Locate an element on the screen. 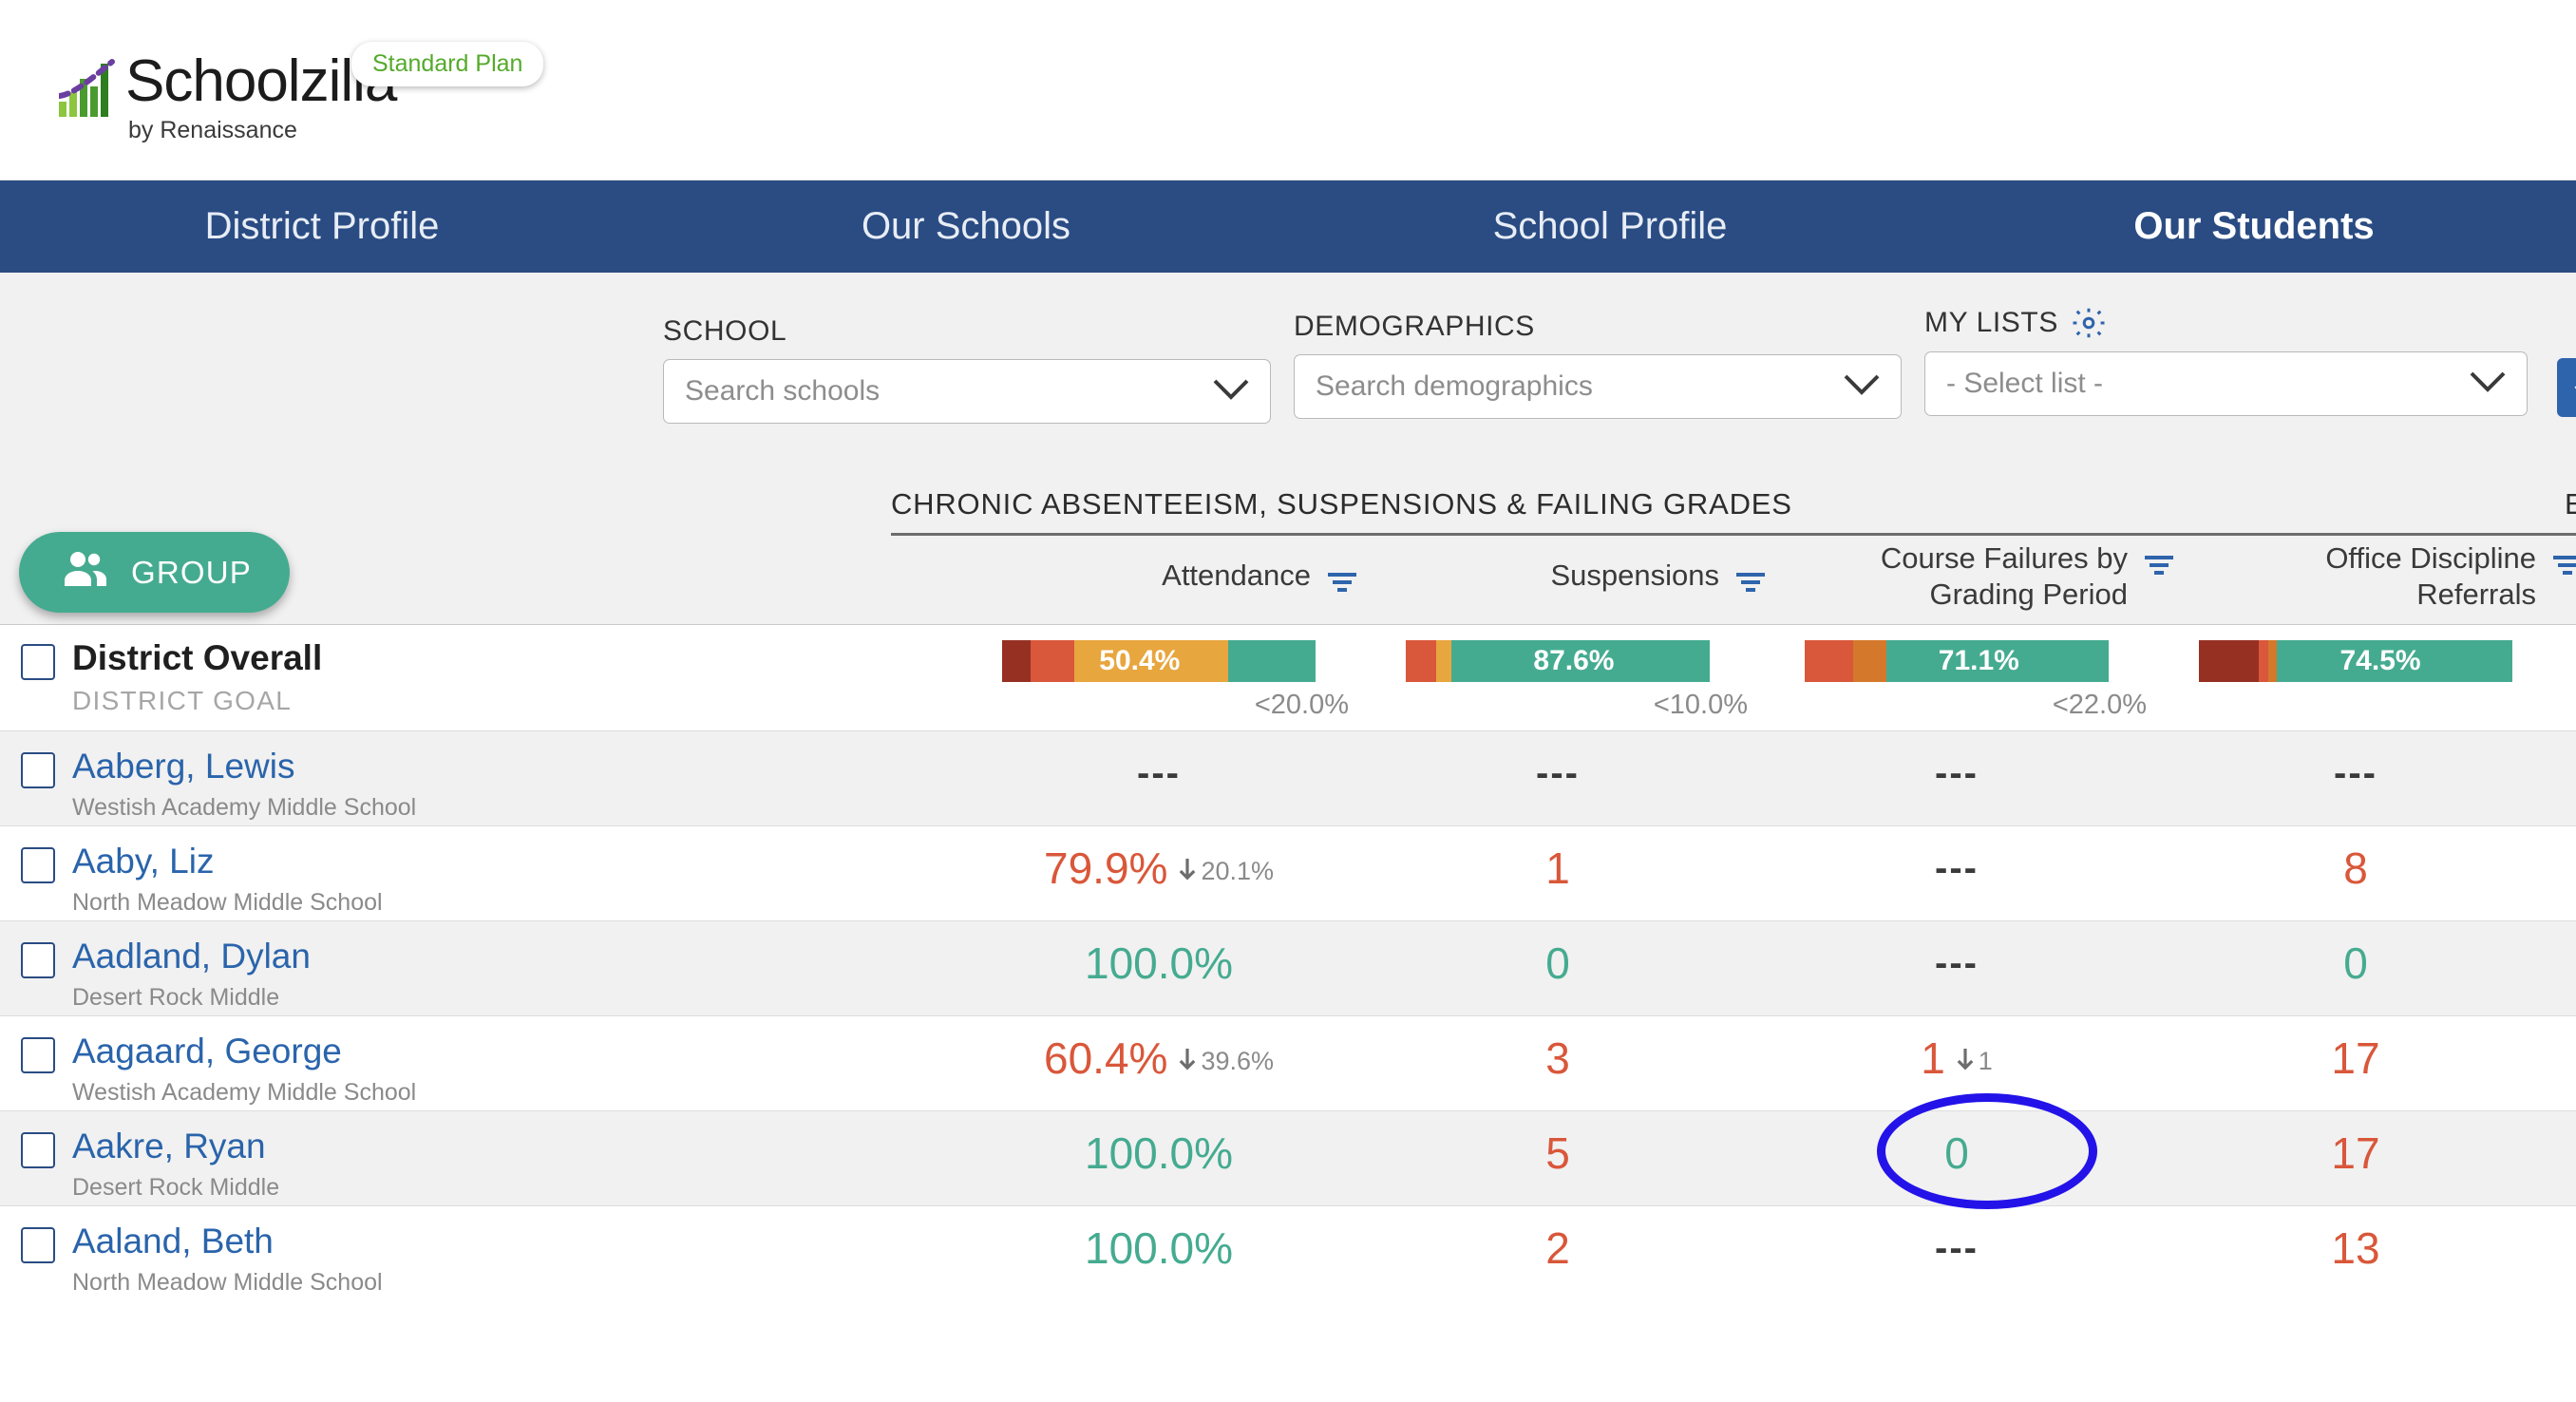 Image resolution: width=2576 pixels, height=1402 pixels. cell-value: 79.9% is located at coordinates (1106, 868).